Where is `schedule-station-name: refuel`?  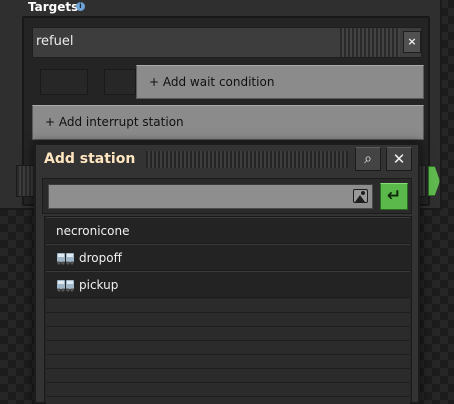
schedule-station-name: refuel is located at coordinates (55, 41).